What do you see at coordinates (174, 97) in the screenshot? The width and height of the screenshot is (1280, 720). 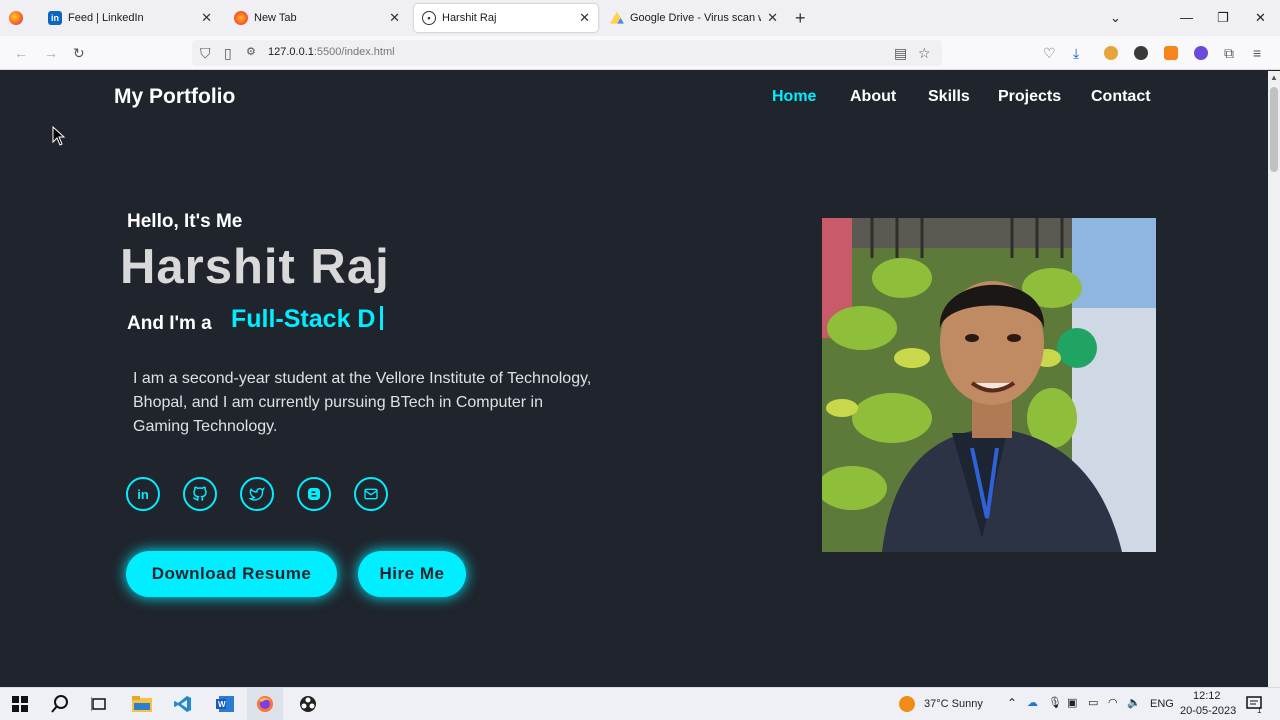 I see `site-logo: My Portfolio` at bounding box center [174, 97].